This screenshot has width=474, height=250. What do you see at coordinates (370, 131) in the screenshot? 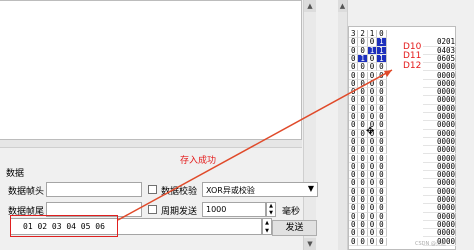
I see `crosshair-cursor-icon: ✥` at bounding box center [370, 131].